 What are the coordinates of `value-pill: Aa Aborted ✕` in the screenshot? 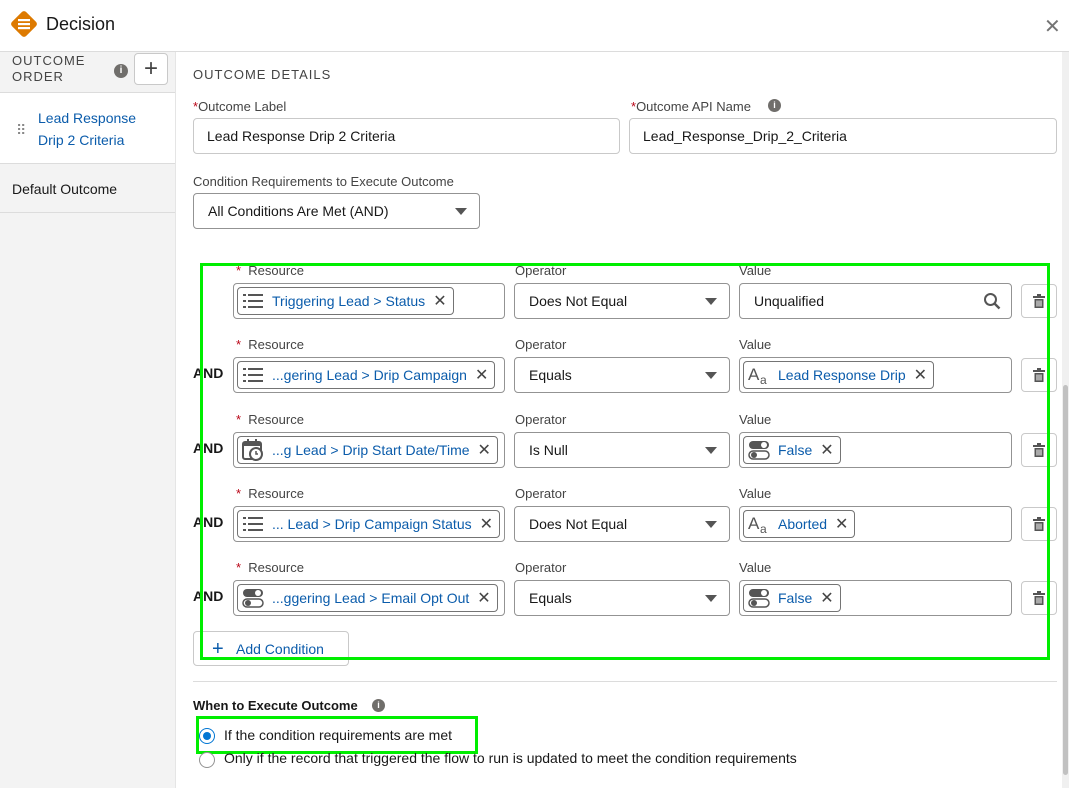 It's located at (799, 524).